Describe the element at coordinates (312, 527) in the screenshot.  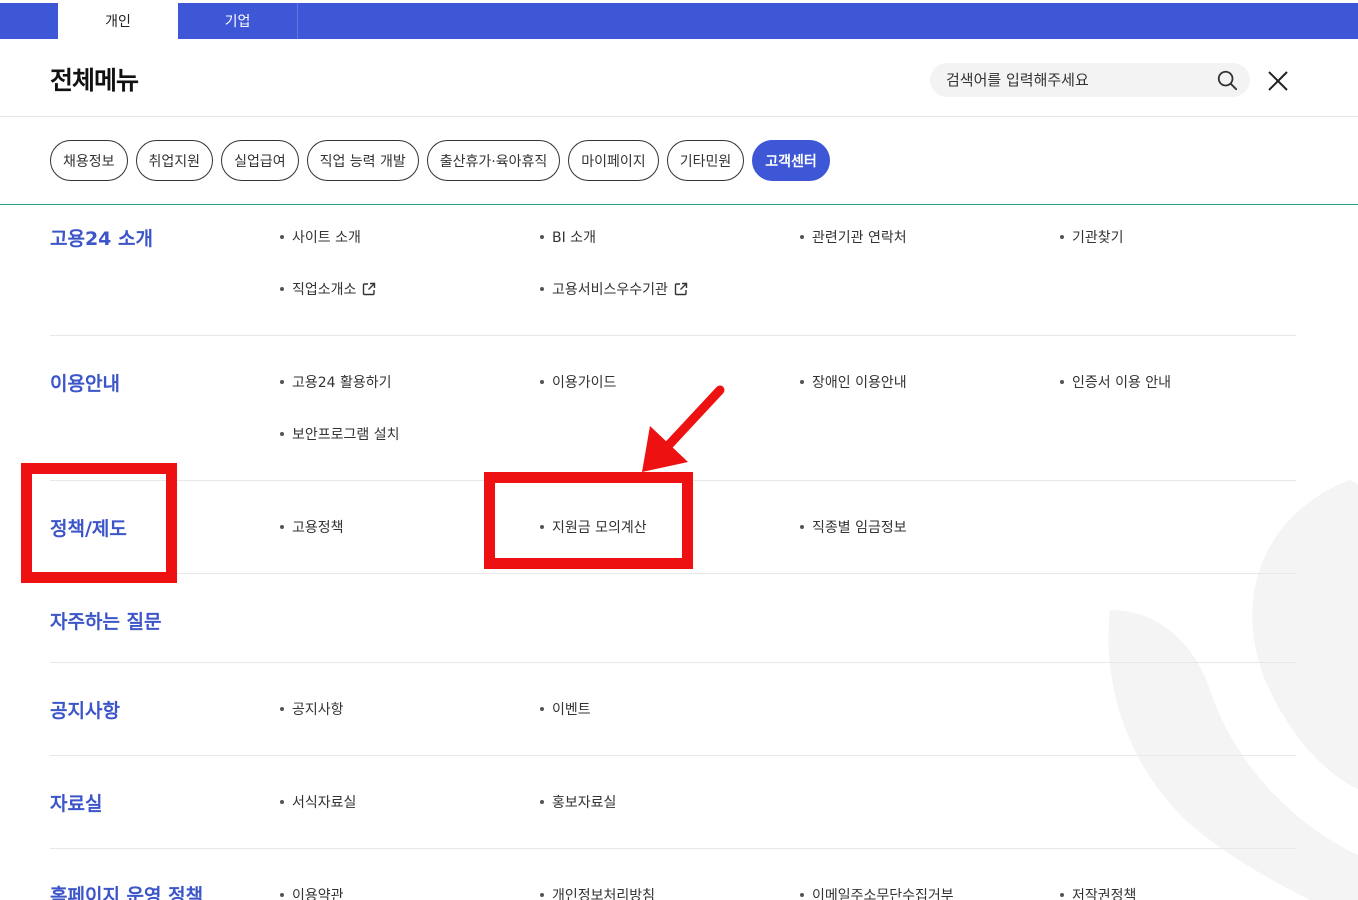
I see `menu-item-employment-policy: 고용정책` at that location.